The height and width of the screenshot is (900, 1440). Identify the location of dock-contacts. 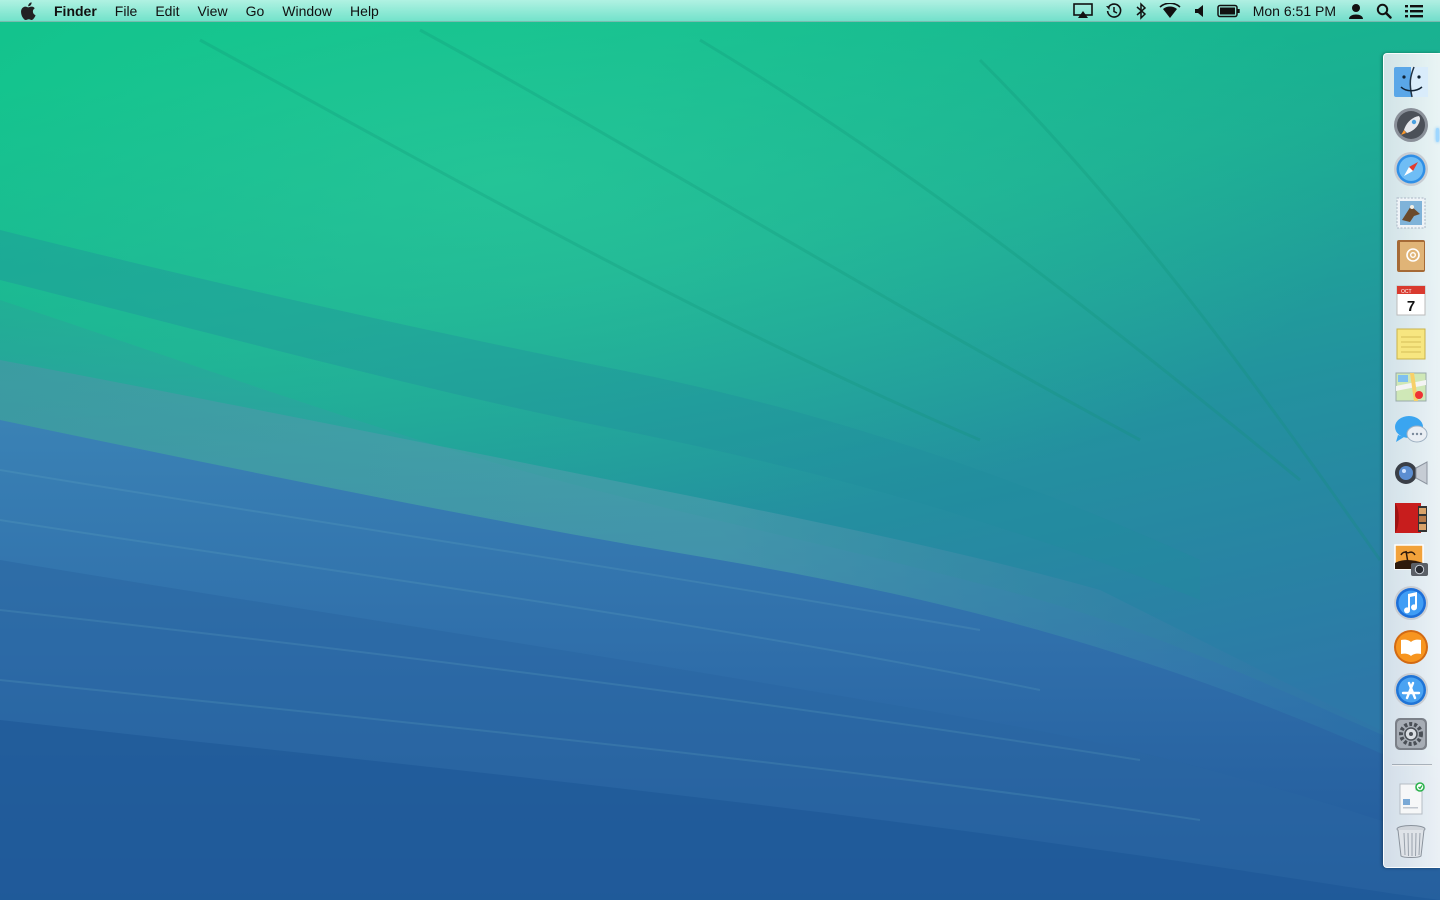
(1411, 256).